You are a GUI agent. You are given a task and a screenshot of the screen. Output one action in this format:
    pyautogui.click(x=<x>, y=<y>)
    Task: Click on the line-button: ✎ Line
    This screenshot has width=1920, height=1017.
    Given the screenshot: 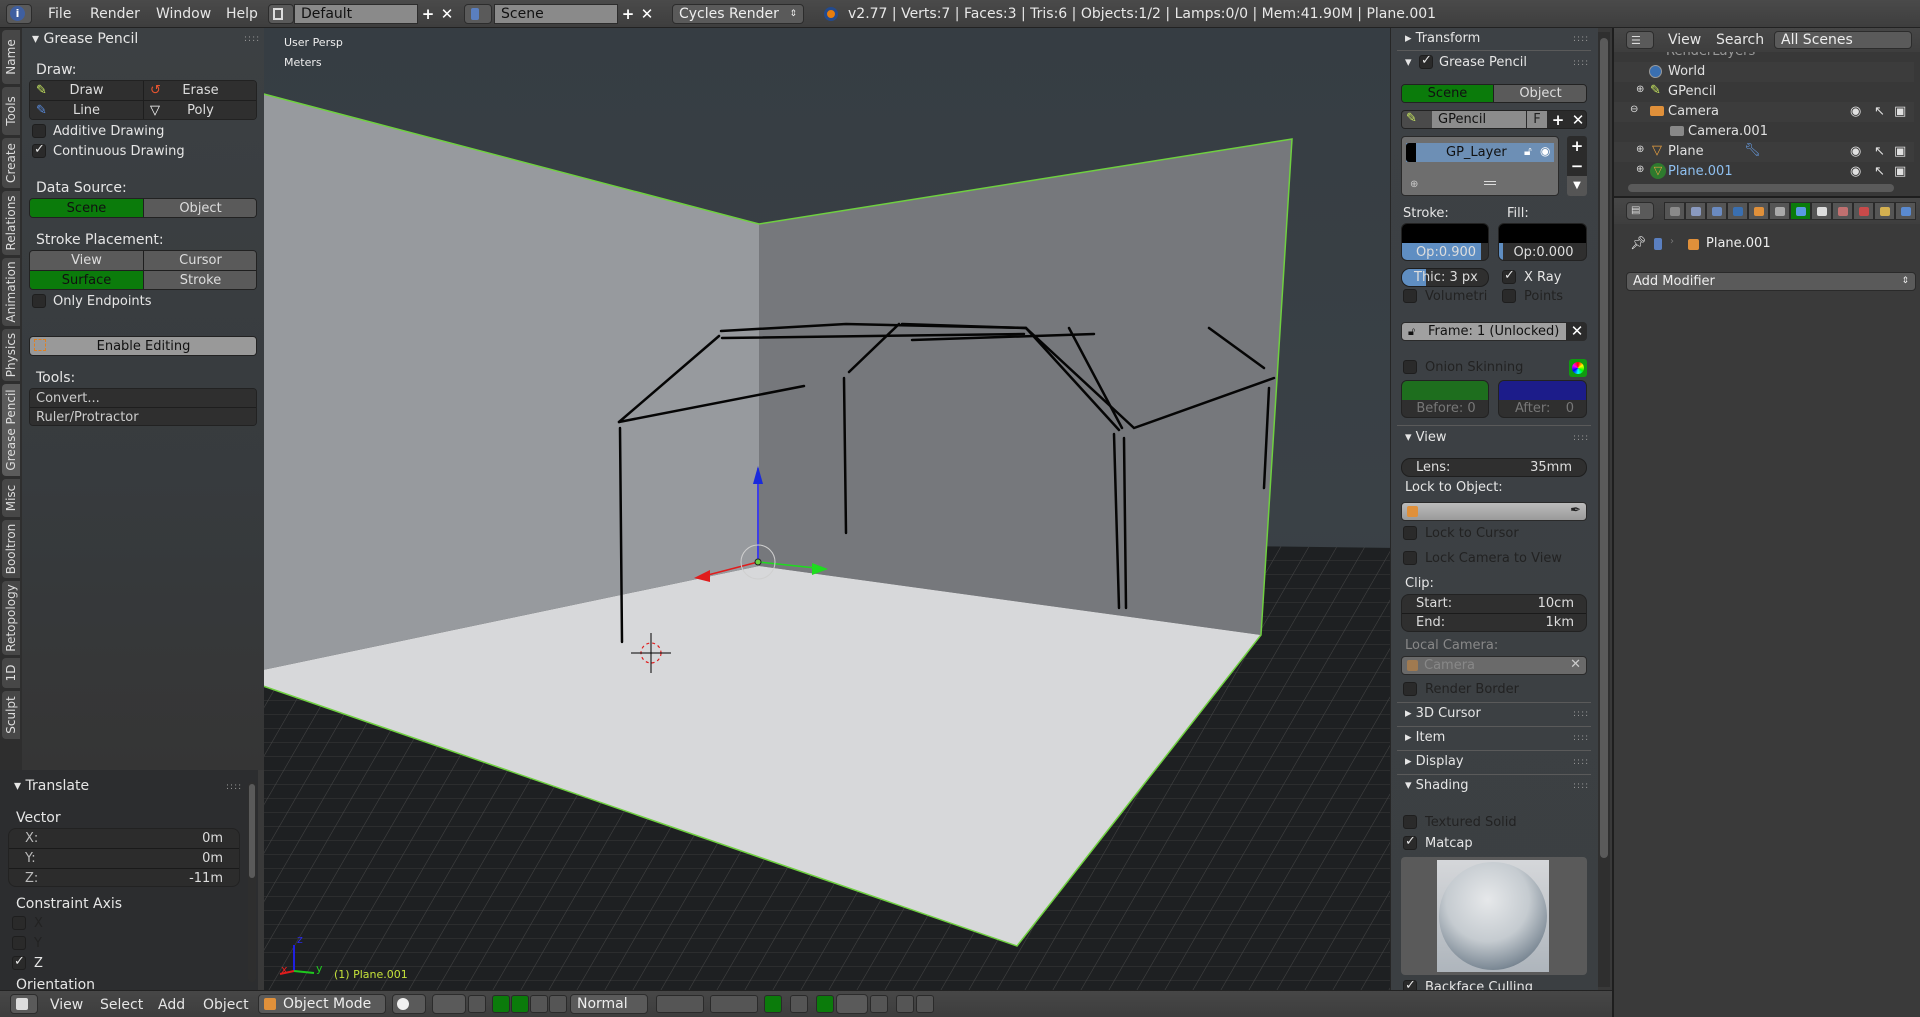 What is the action you would take?
    pyautogui.click(x=87, y=110)
    